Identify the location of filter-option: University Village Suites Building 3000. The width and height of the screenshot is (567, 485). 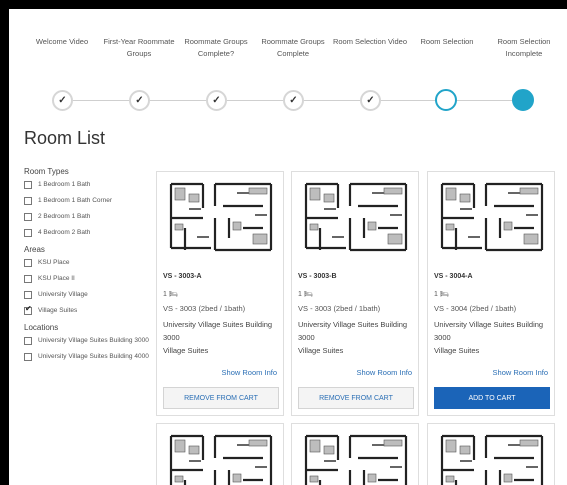
(86, 341).